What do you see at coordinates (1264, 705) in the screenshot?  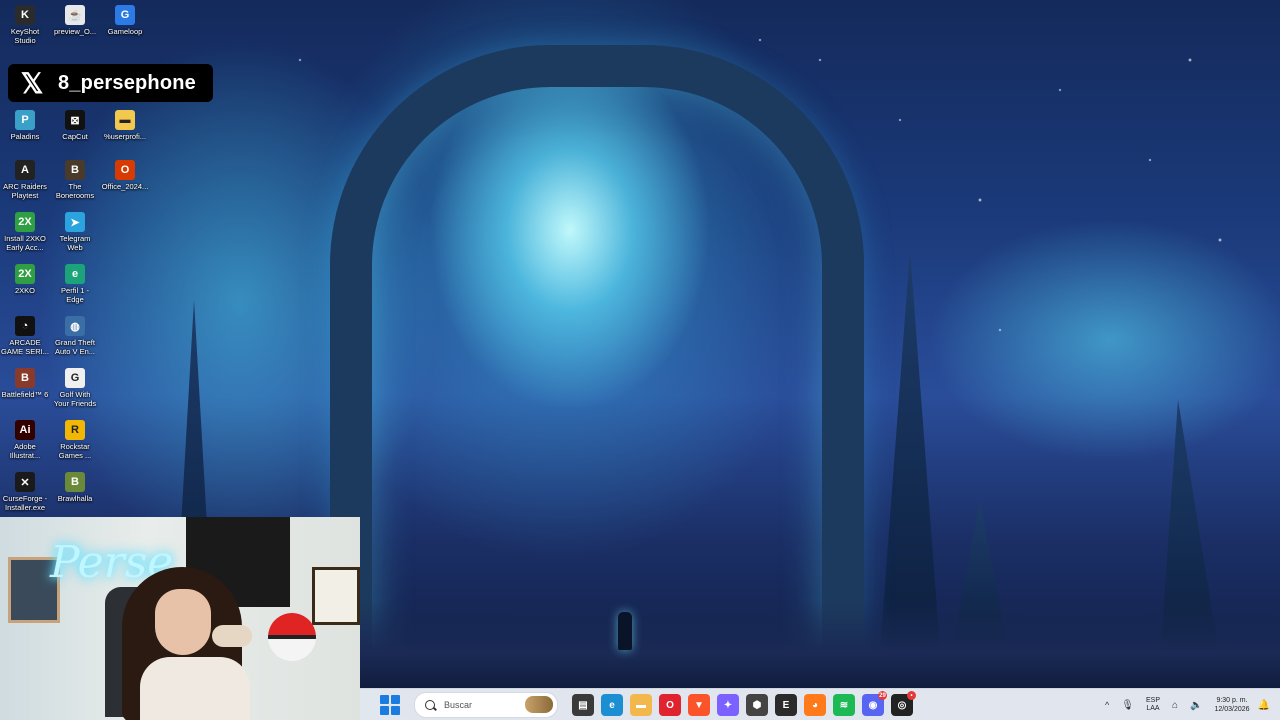 I see `notification-bell-icon: 🔔` at bounding box center [1264, 705].